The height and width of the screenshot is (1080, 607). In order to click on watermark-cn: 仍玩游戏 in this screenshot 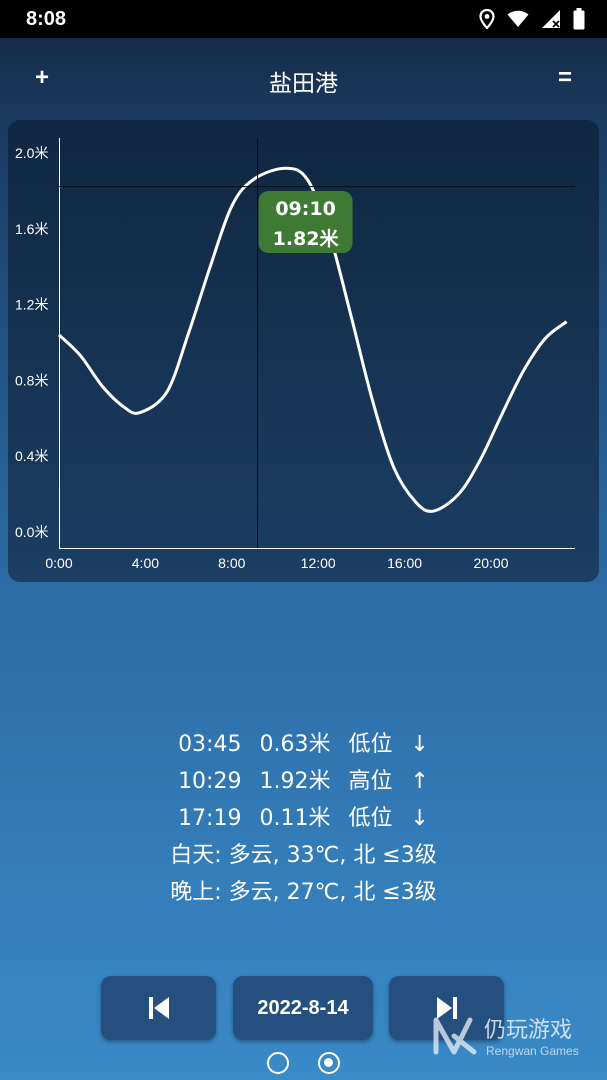, I will do `click(528, 1030)`.